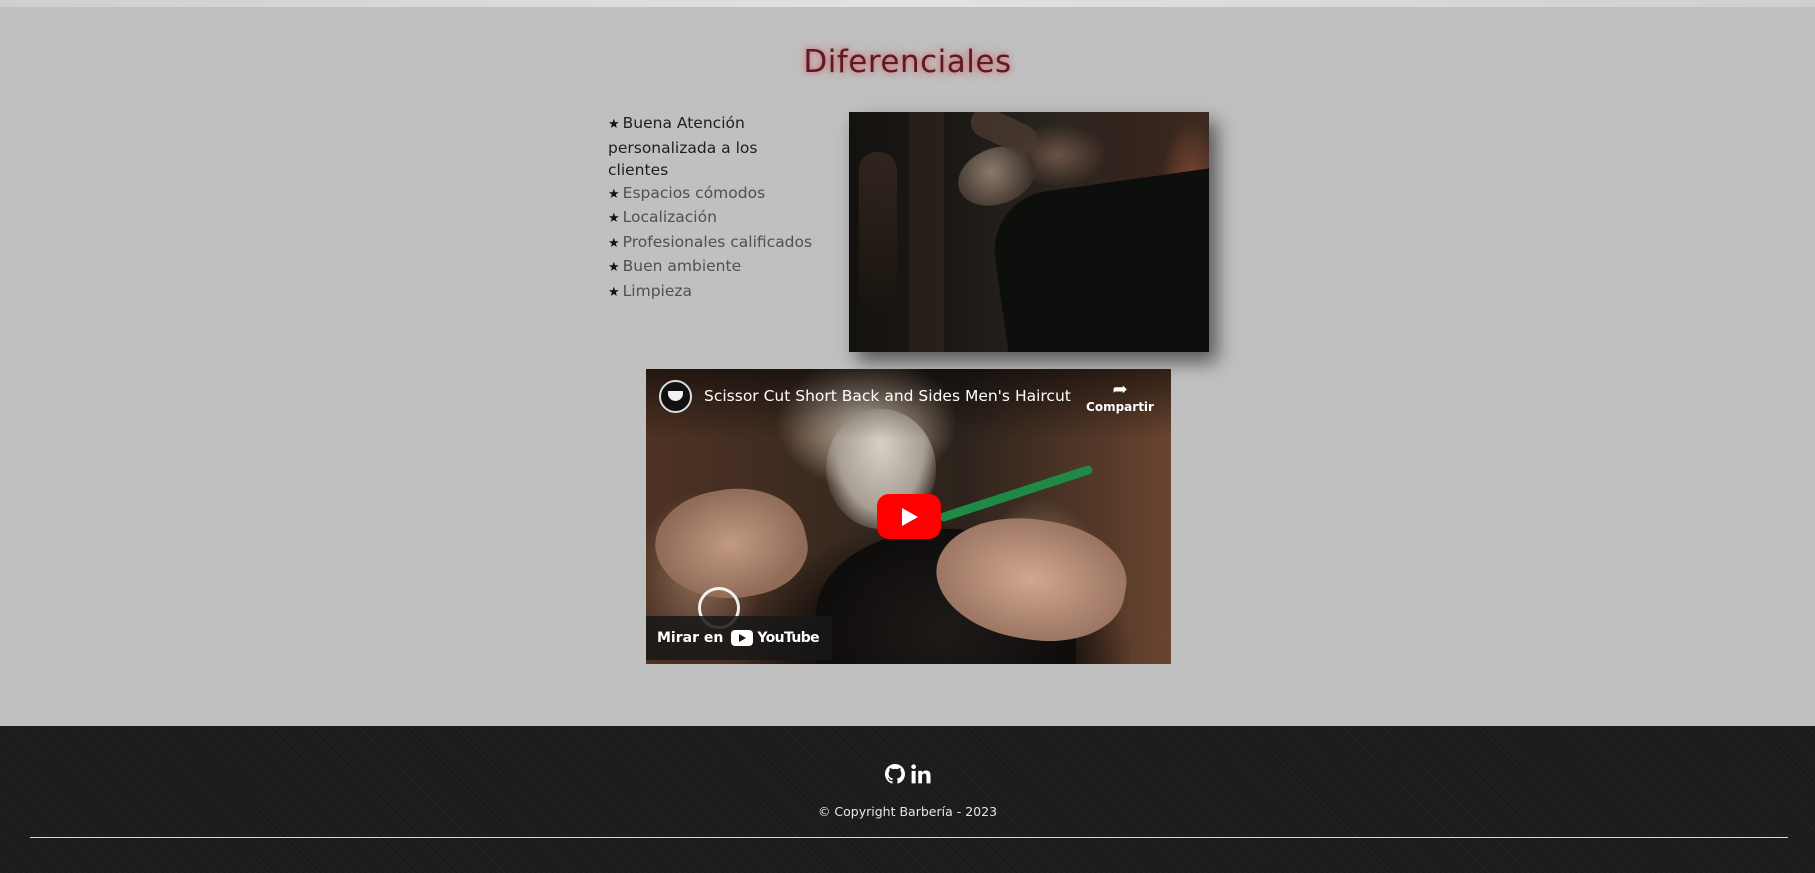 The height and width of the screenshot is (873, 1815). I want to click on youtube-logo: YouTube, so click(775, 638).